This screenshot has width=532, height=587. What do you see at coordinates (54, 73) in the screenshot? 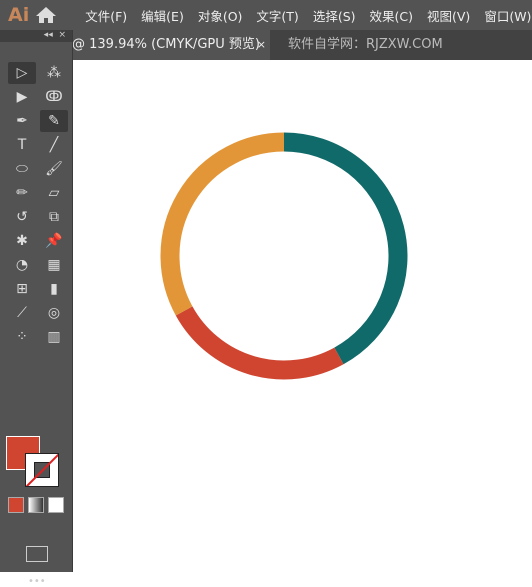
I see `magic-wand-tool-icon: ⁂` at bounding box center [54, 73].